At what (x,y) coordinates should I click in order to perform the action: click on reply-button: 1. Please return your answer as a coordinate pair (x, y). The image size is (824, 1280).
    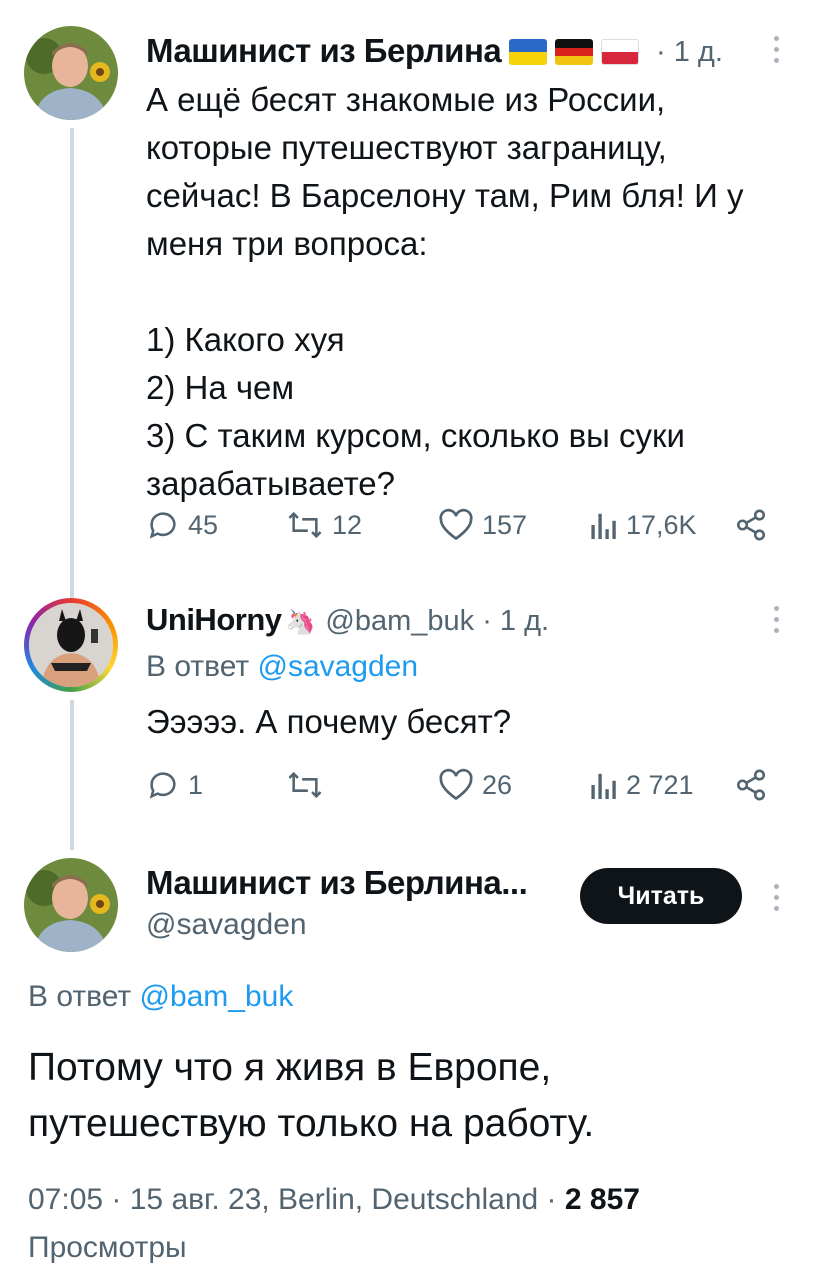
    Looking at the image, I should click on (174, 785).